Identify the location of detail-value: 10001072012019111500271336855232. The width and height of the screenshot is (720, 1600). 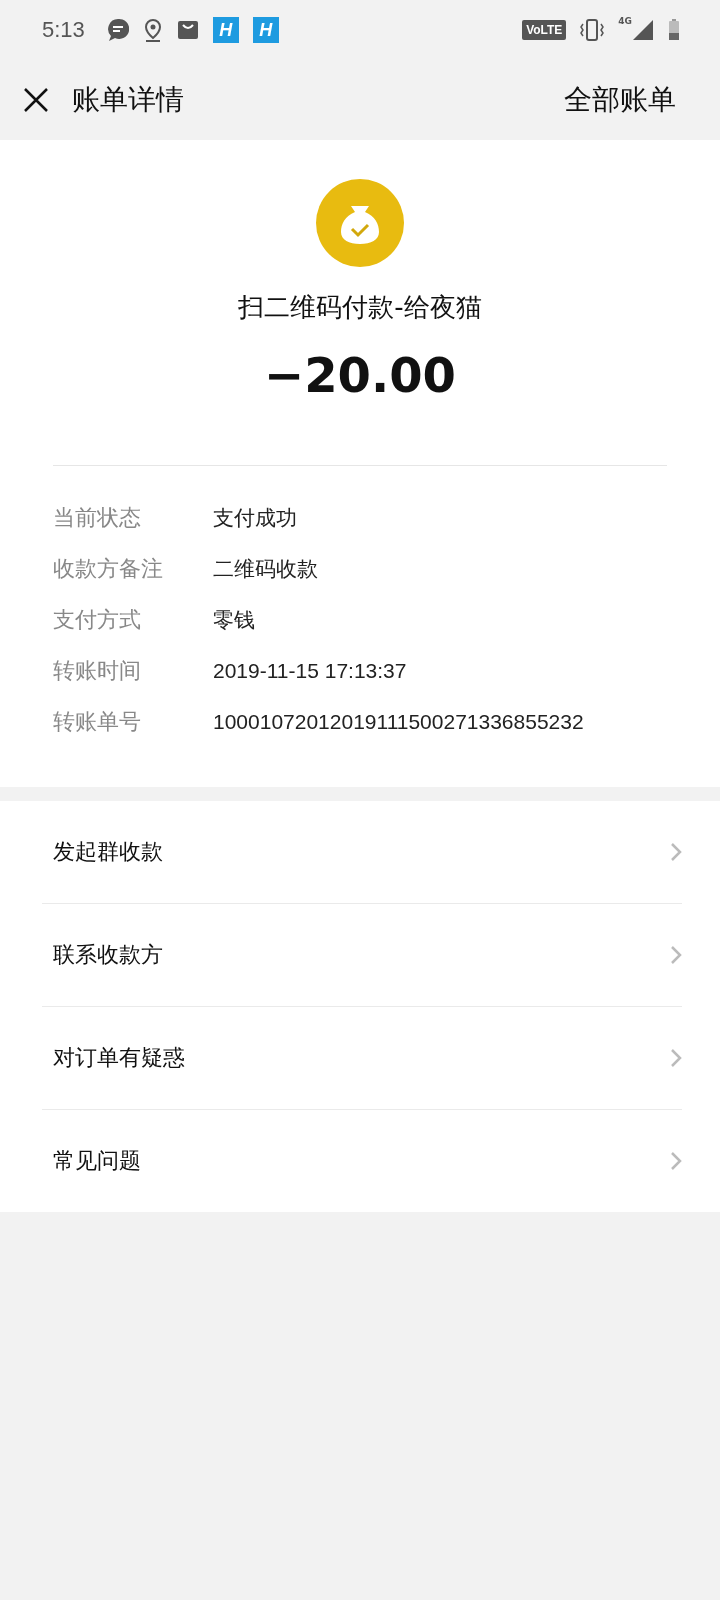
(398, 721).